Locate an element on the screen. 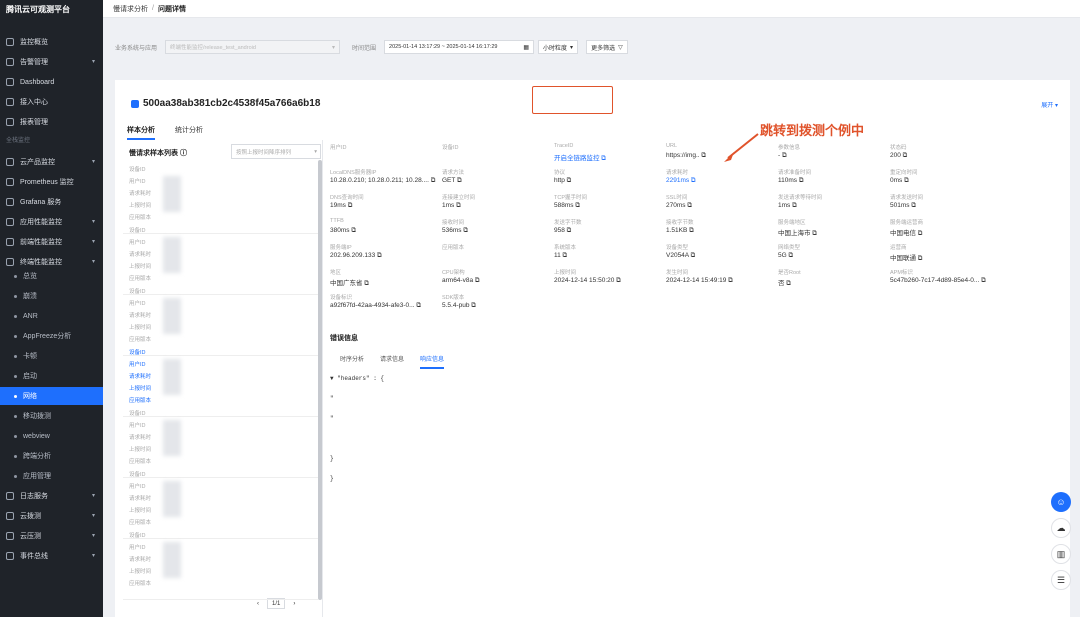 The width and height of the screenshot is (1080, 617). info-value: GET ⧉ is located at coordinates (452, 180).